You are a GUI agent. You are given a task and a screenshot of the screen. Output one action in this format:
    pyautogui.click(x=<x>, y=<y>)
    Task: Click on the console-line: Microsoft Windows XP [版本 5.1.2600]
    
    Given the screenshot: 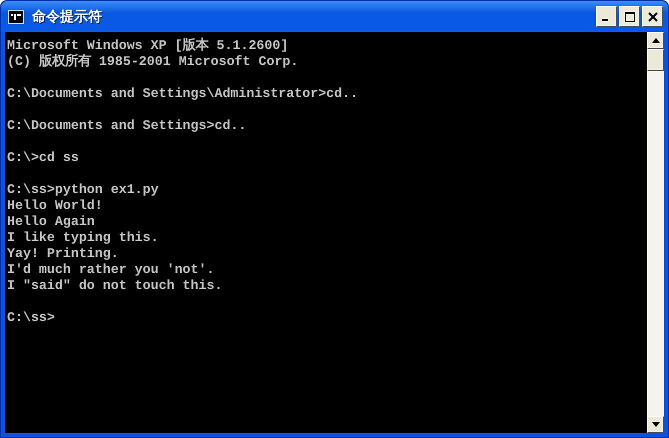 What is the action you would take?
    pyautogui.click(x=147, y=46)
    